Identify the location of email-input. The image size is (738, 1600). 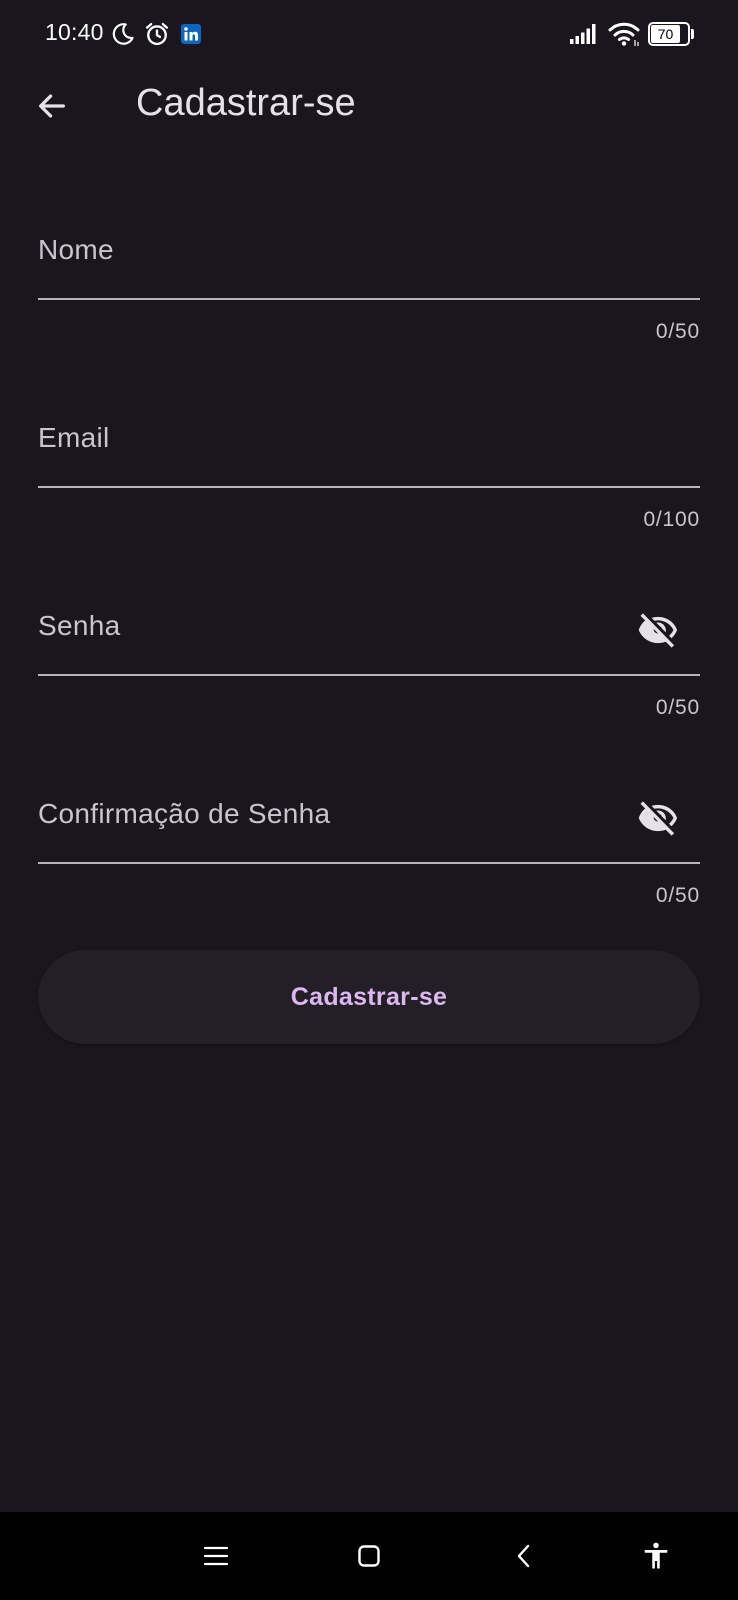
(371, 457).